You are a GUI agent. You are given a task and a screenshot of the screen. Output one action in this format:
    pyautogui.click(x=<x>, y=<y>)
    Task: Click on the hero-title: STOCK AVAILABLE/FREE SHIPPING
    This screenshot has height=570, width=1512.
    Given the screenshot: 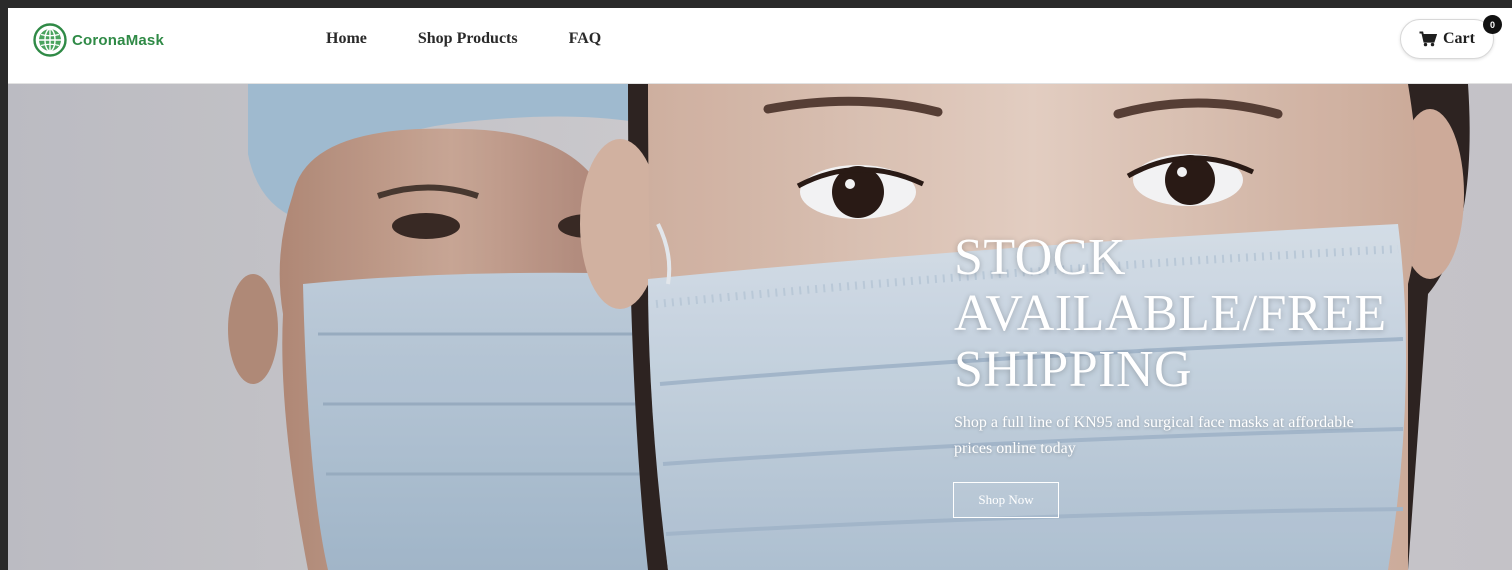 What is the action you would take?
    pyautogui.click(x=1170, y=313)
    